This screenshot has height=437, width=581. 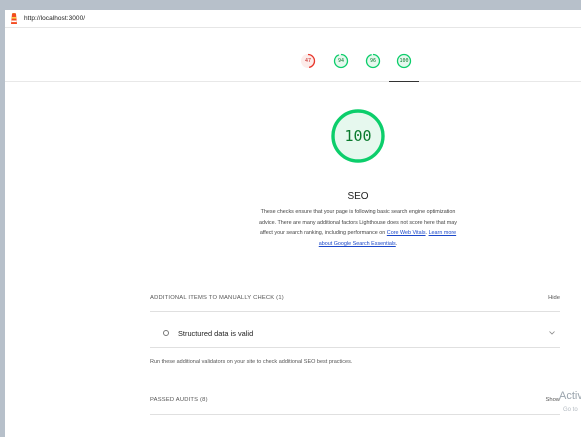 I want to click on windows-activation-subtext: Go to, so click(x=570, y=410).